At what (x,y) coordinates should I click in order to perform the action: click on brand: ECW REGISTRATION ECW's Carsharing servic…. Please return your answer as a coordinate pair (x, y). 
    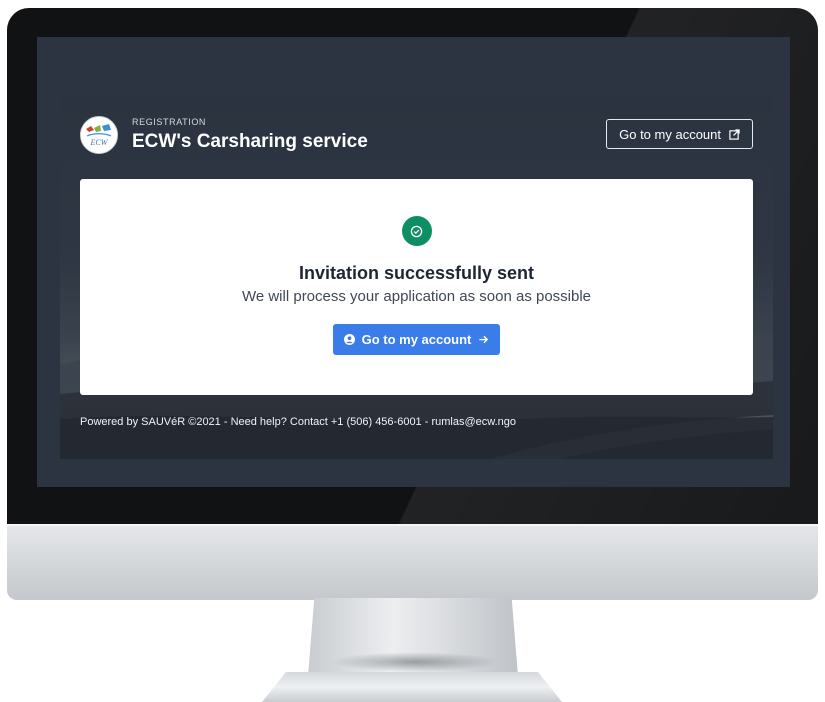
    Looking at the image, I should click on (224, 135).